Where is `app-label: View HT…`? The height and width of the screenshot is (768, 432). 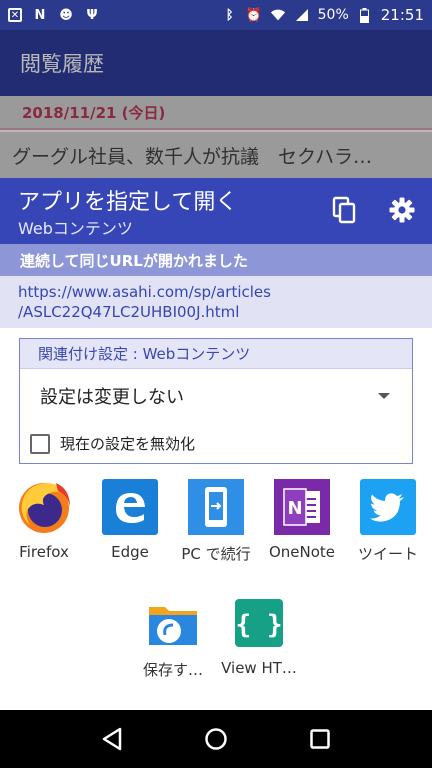 app-label: View HT… is located at coordinates (259, 668).